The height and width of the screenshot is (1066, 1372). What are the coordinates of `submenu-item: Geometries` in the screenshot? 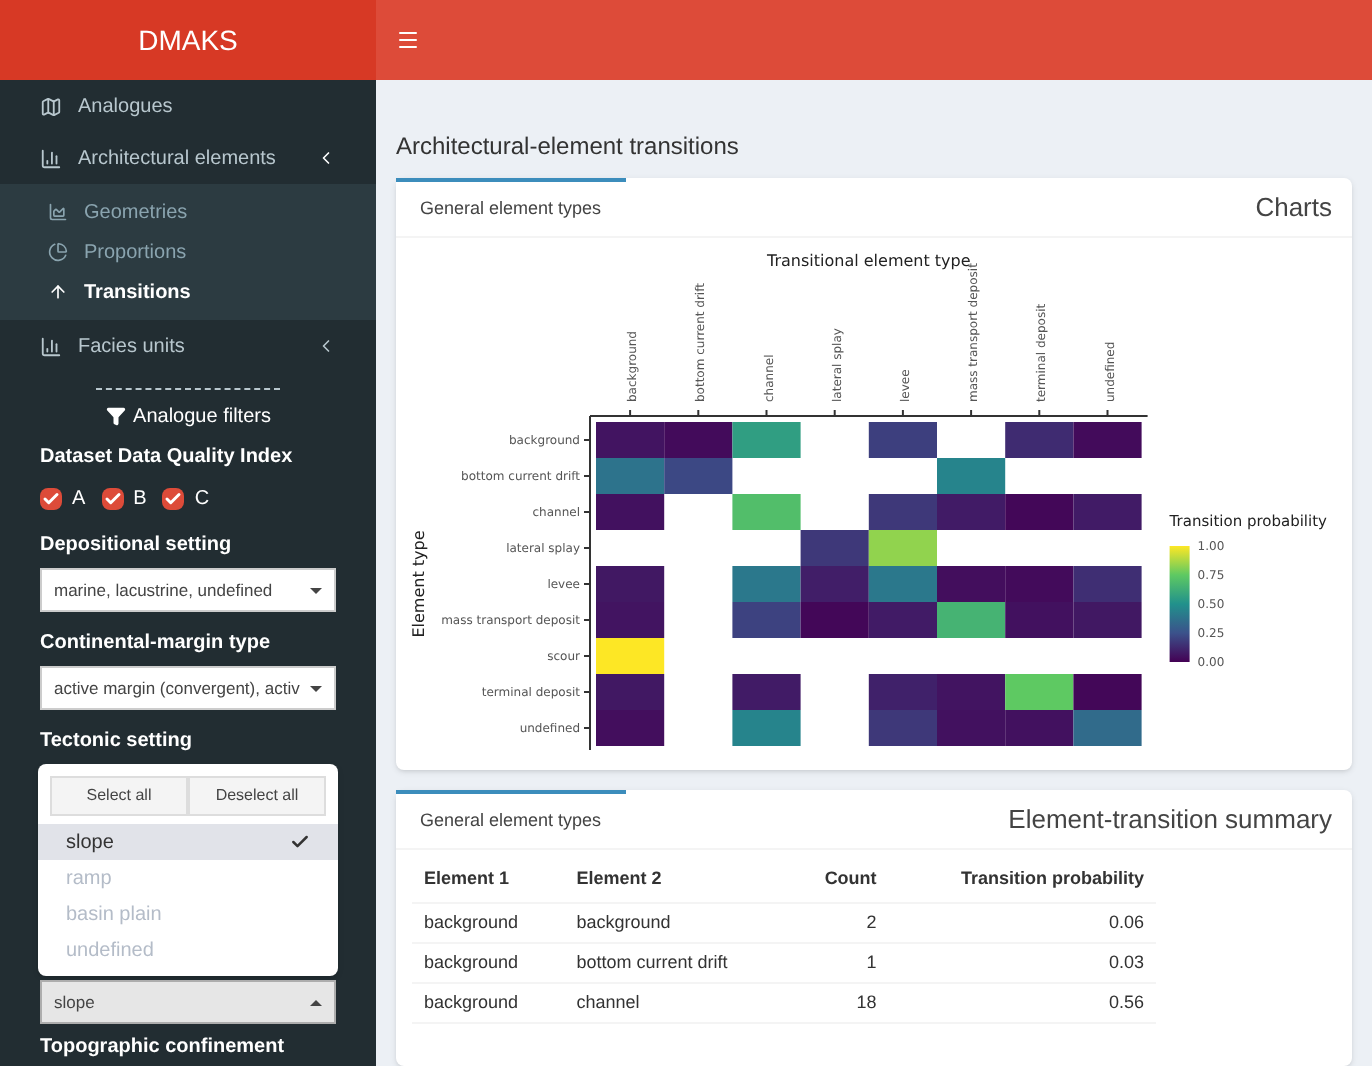 It's located at (188, 212).